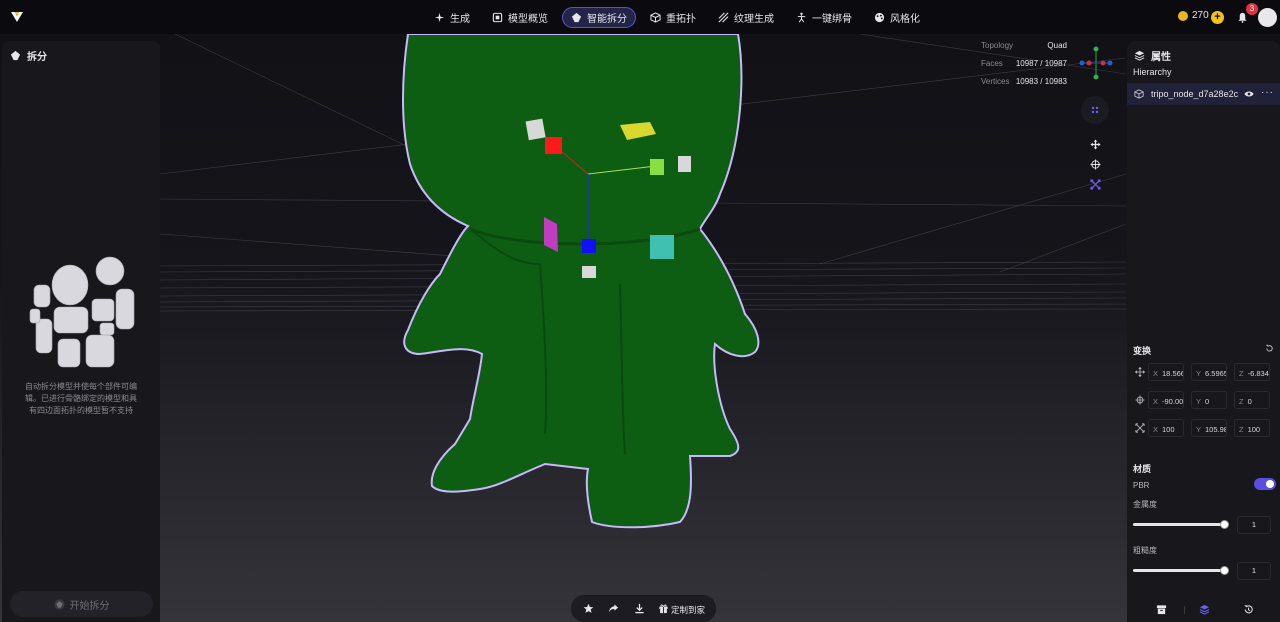 The height and width of the screenshot is (622, 1280). I want to click on split-illustration-image, so click(82, 312).